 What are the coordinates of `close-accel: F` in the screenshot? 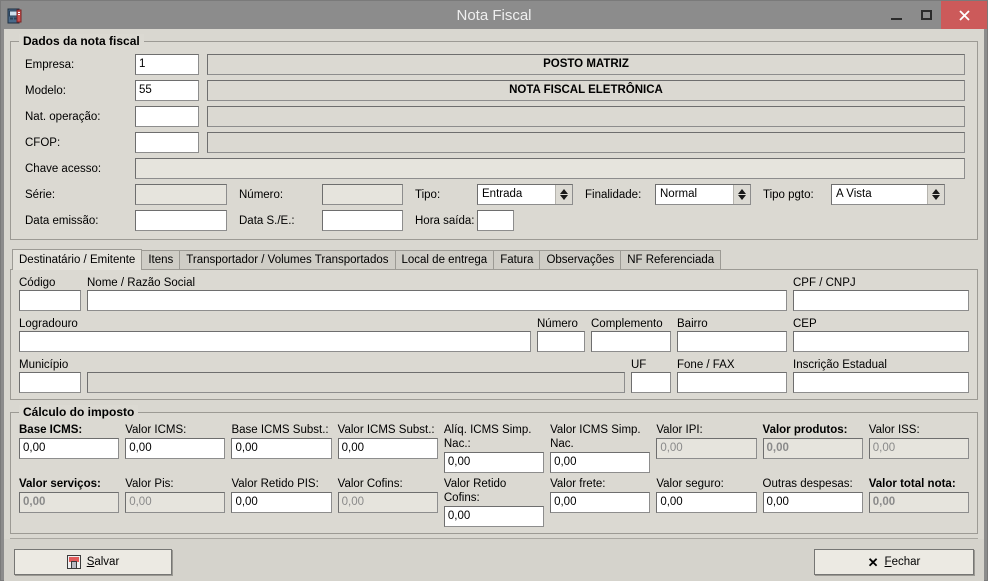 It's located at (888, 562).